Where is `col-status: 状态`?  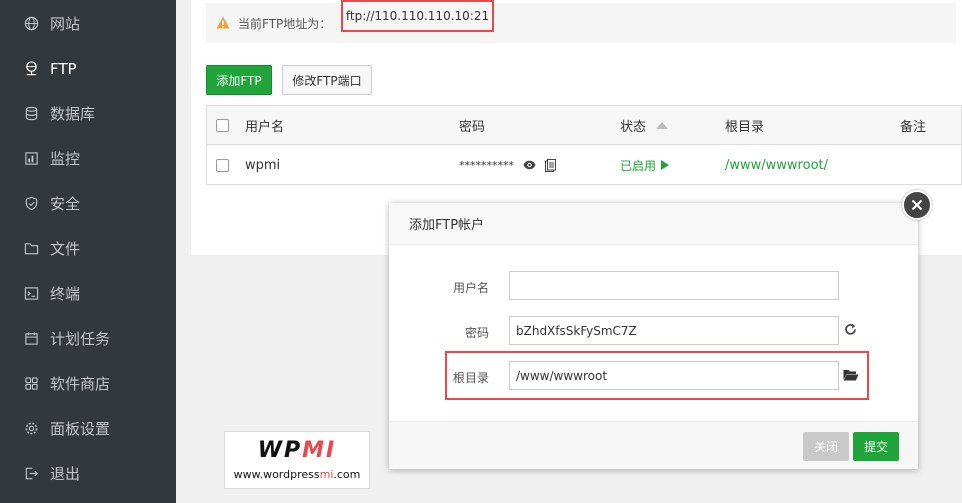
col-status: 状态 is located at coordinates (644, 125).